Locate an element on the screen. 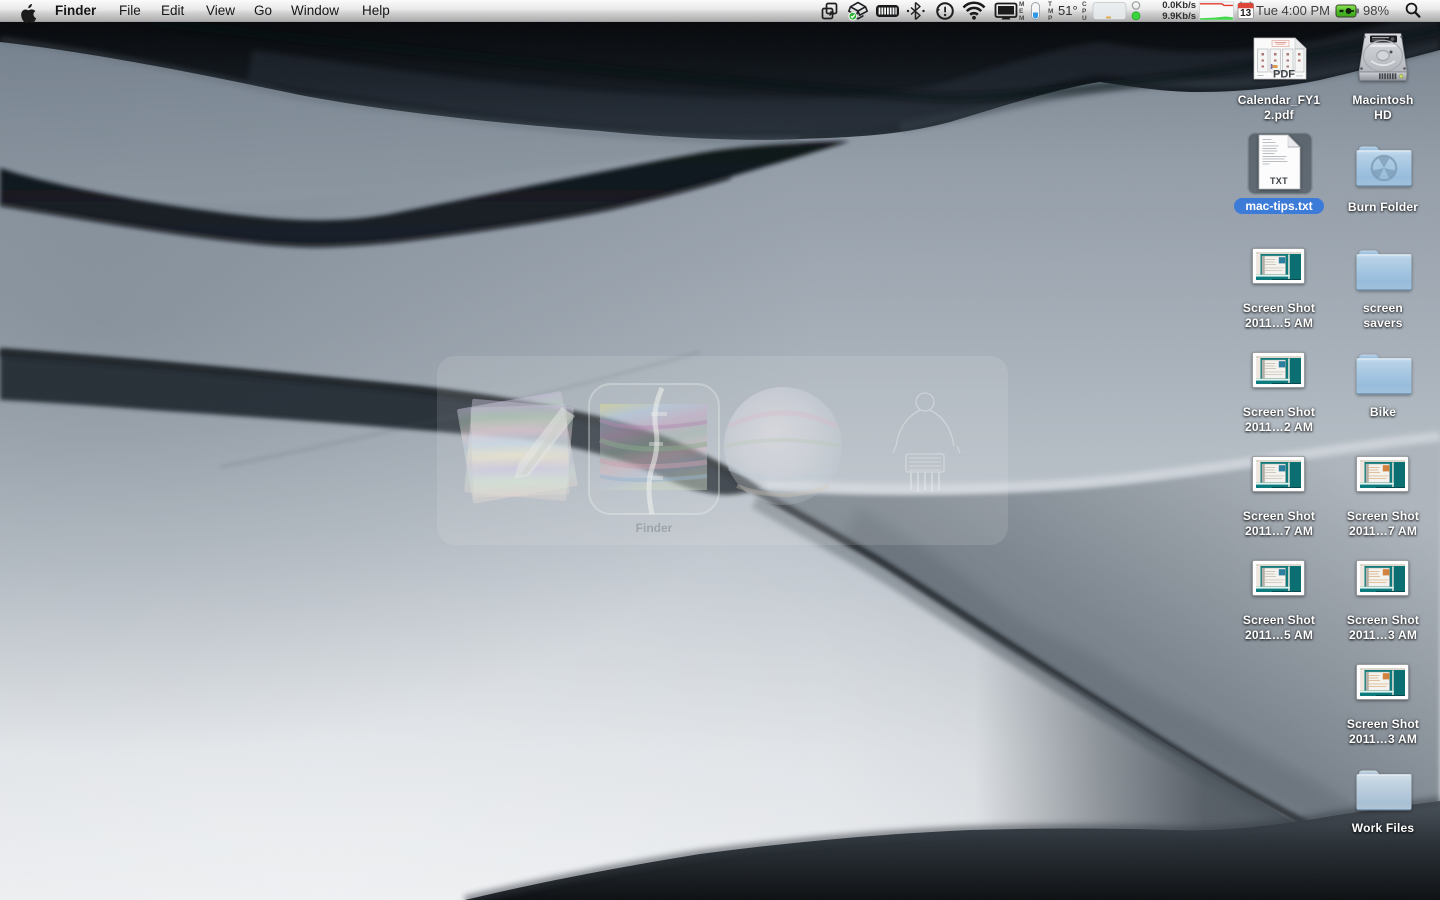 This screenshot has height=900, width=1440. svg-text: TXT is located at coordinates (1279, 181).